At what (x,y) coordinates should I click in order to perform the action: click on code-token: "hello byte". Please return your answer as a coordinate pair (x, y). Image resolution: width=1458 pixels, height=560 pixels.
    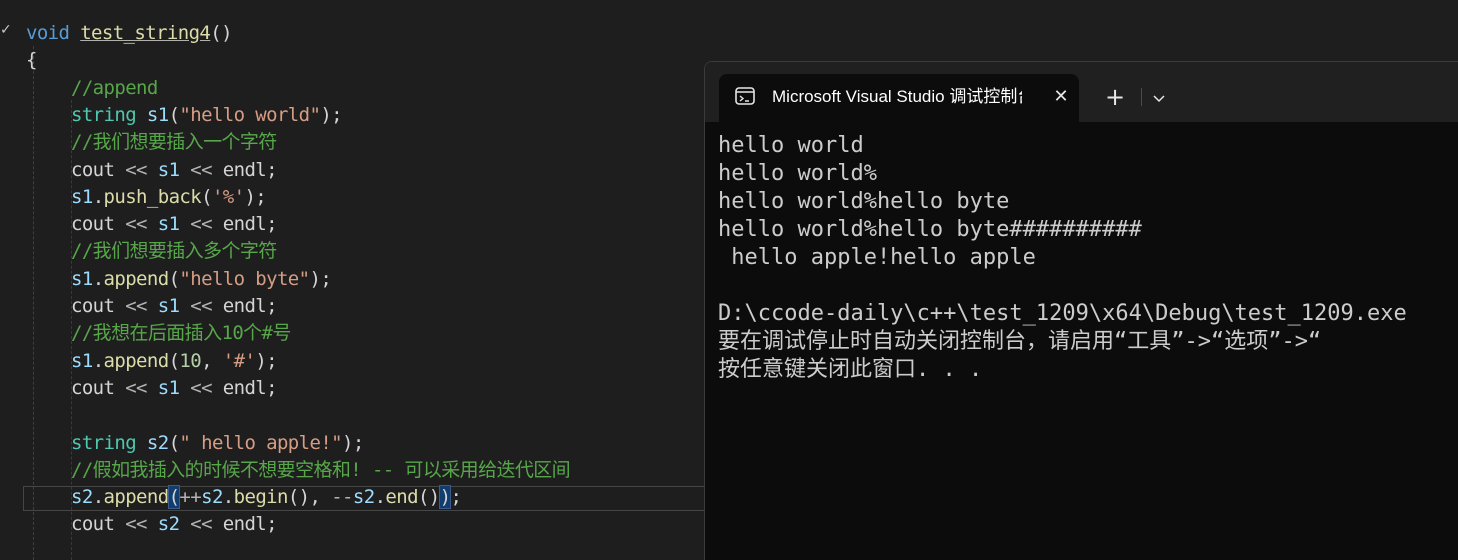
    Looking at the image, I should click on (244, 278).